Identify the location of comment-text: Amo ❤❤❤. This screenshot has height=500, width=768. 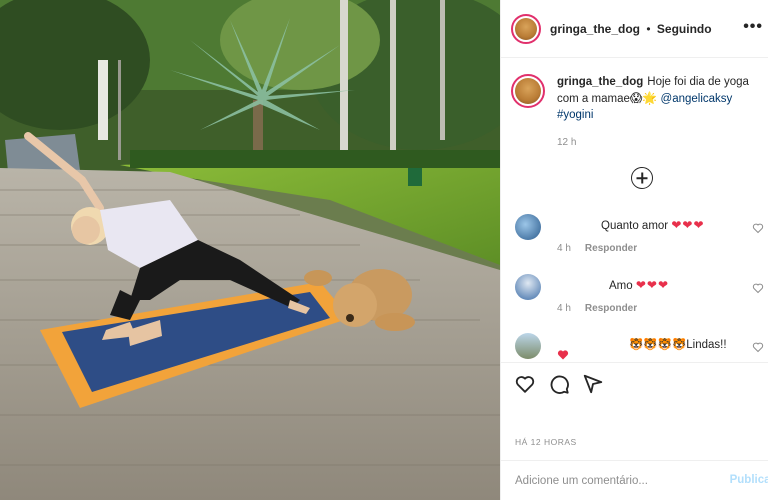
(639, 285).